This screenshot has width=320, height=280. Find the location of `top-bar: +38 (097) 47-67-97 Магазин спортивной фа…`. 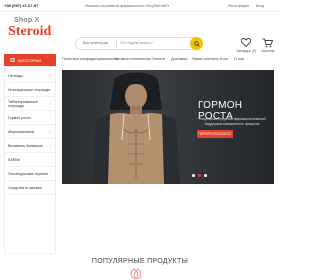

top-bar: +38 (097) 47-67-97 Магазин спортивной фа… is located at coordinates (140, 6).